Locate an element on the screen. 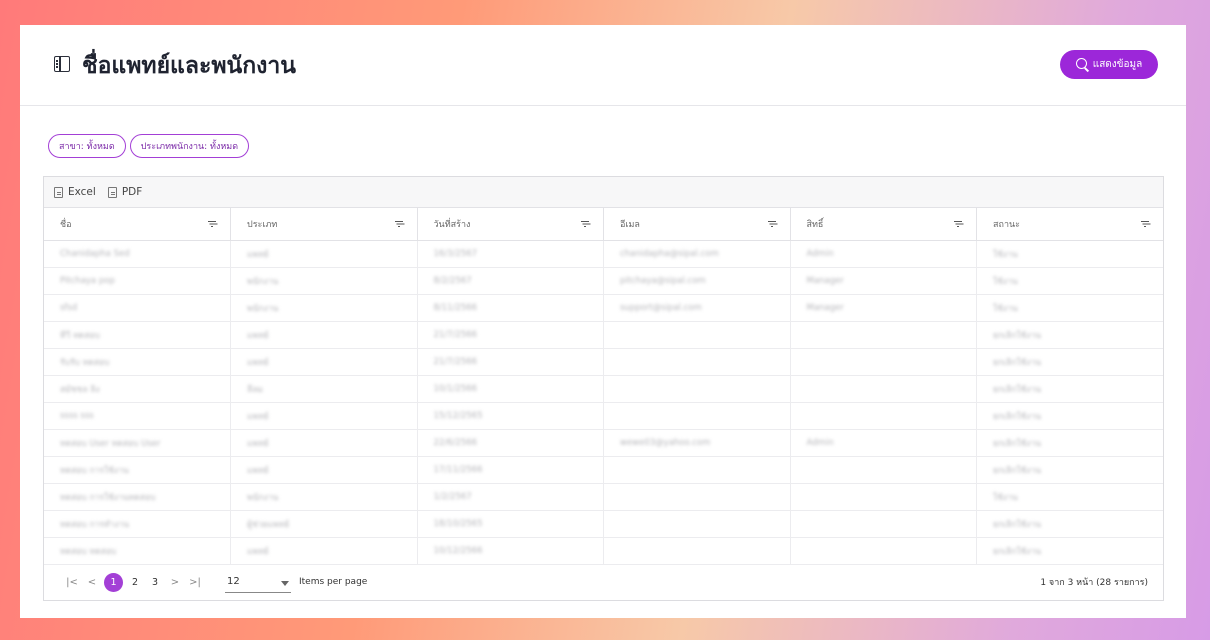 This screenshot has width=1210, height=640. last-page-button: >| is located at coordinates (195, 582).